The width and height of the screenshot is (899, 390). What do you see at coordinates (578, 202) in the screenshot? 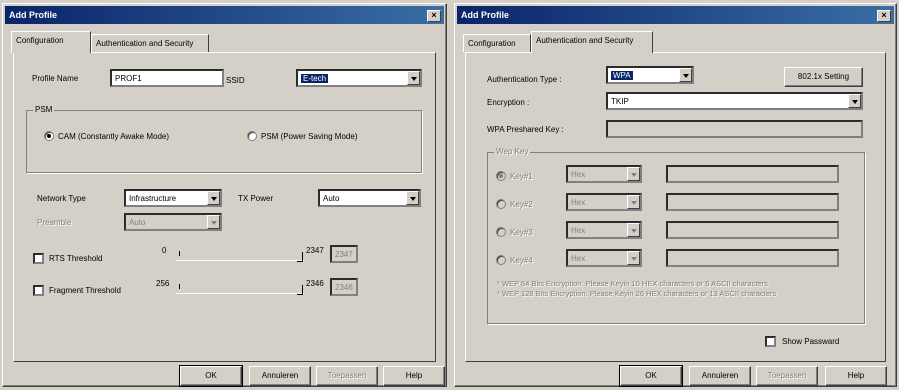
I see `key2-format-value: Hex` at bounding box center [578, 202].